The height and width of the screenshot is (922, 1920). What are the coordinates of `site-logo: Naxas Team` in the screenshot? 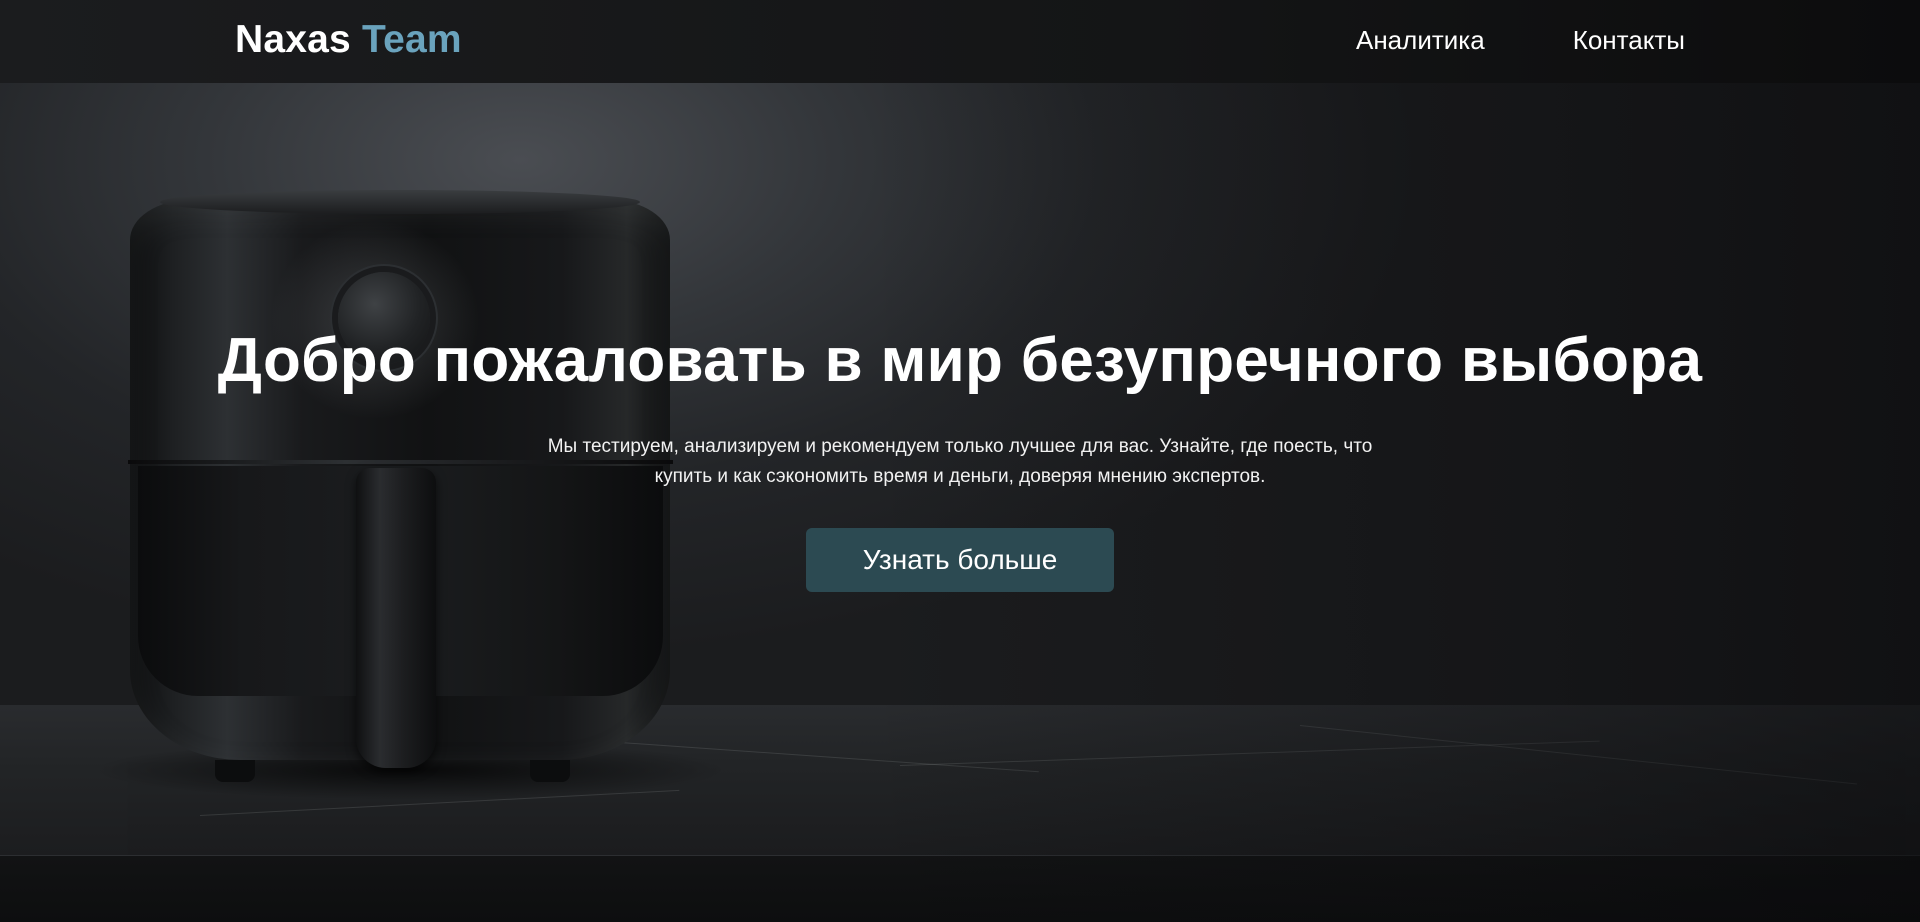 It's located at (348, 40).